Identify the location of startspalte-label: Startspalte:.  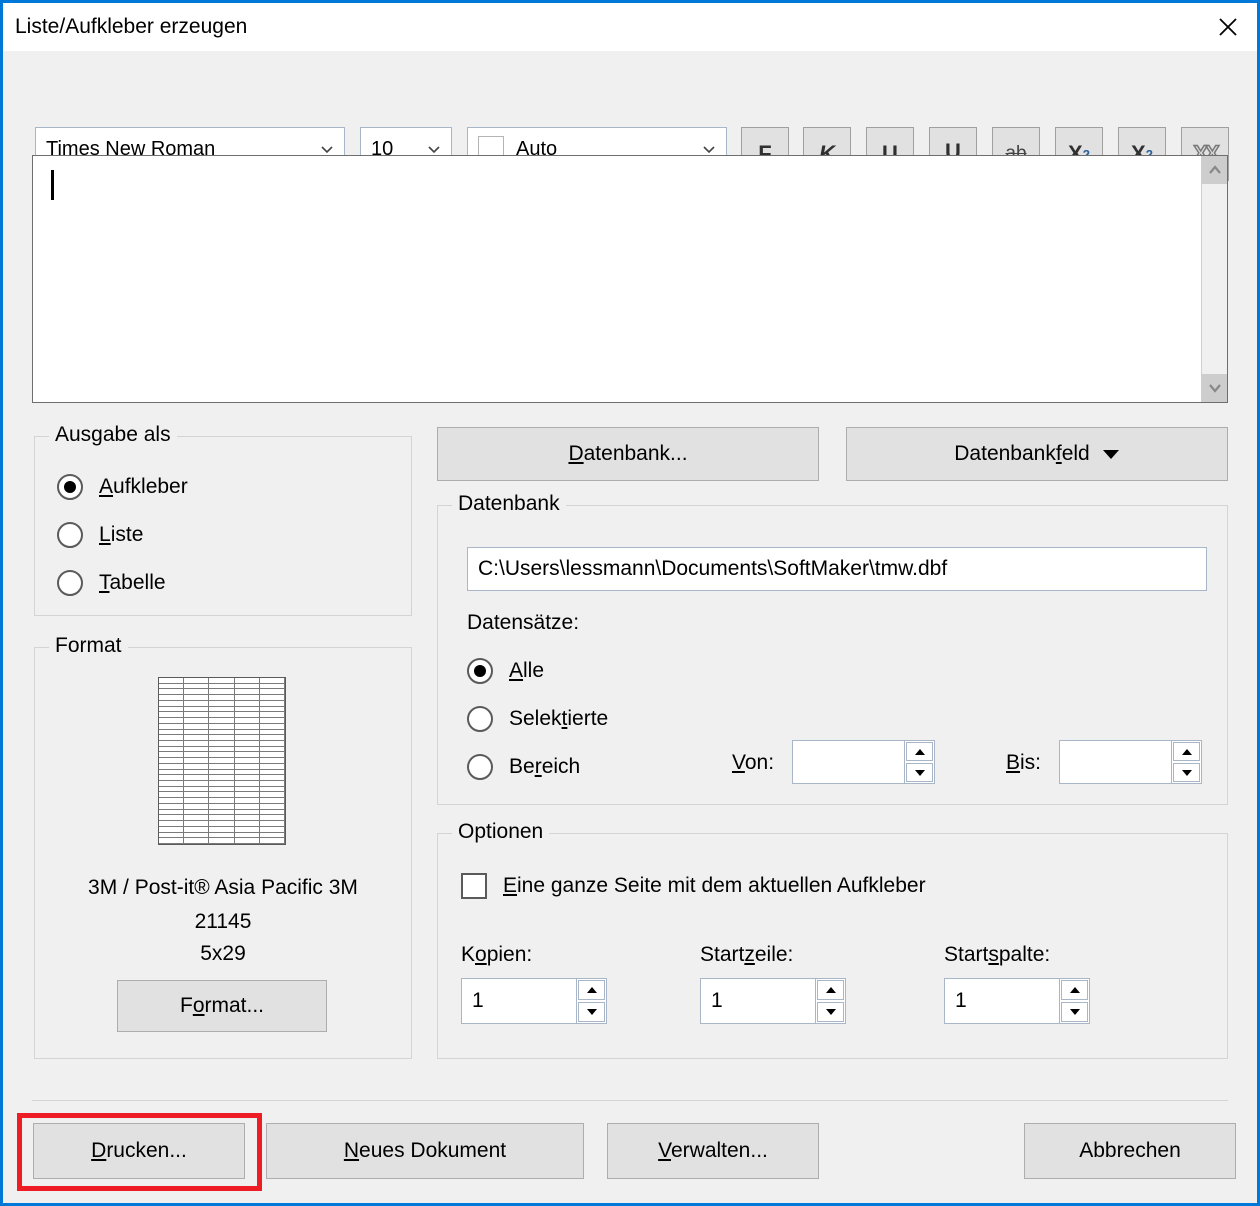
(997, 954).